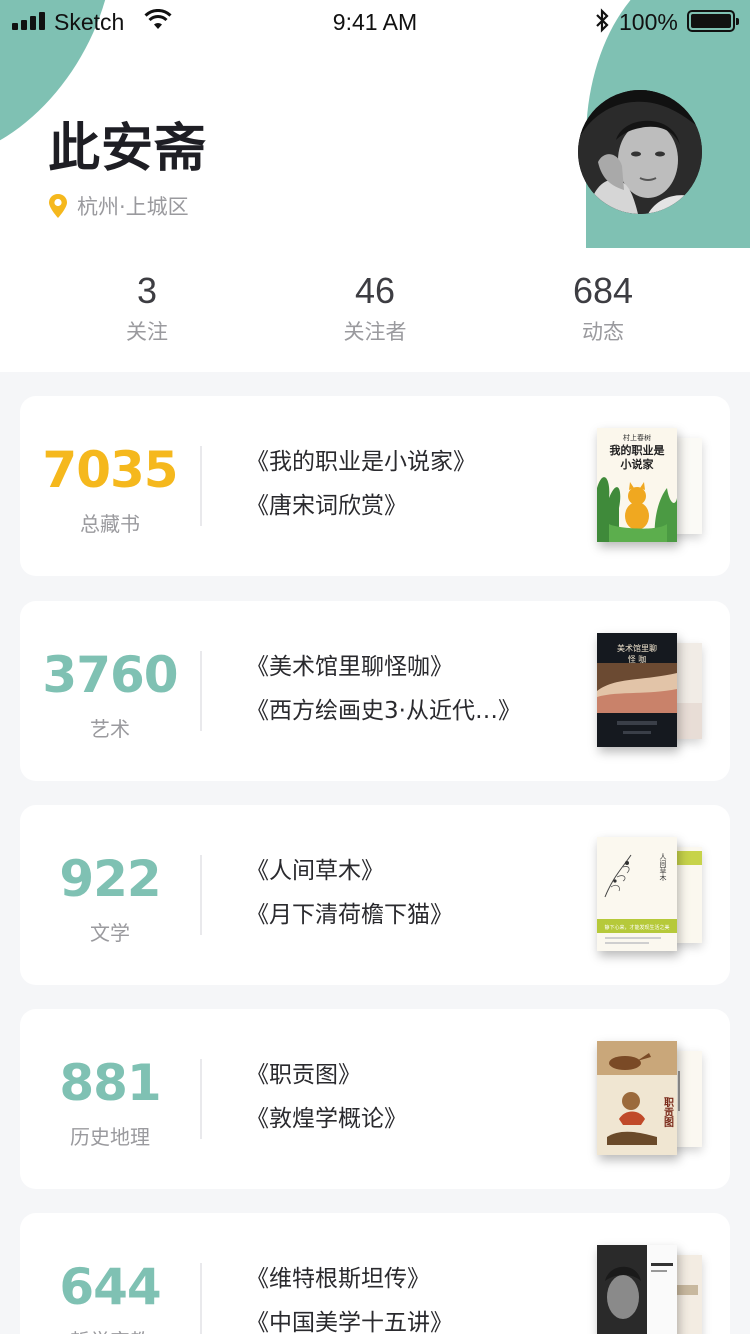  What do you see at coordinates (603, 290) in the screenshot?
I see `stat-value: 684` at bounding box center [603, 290].